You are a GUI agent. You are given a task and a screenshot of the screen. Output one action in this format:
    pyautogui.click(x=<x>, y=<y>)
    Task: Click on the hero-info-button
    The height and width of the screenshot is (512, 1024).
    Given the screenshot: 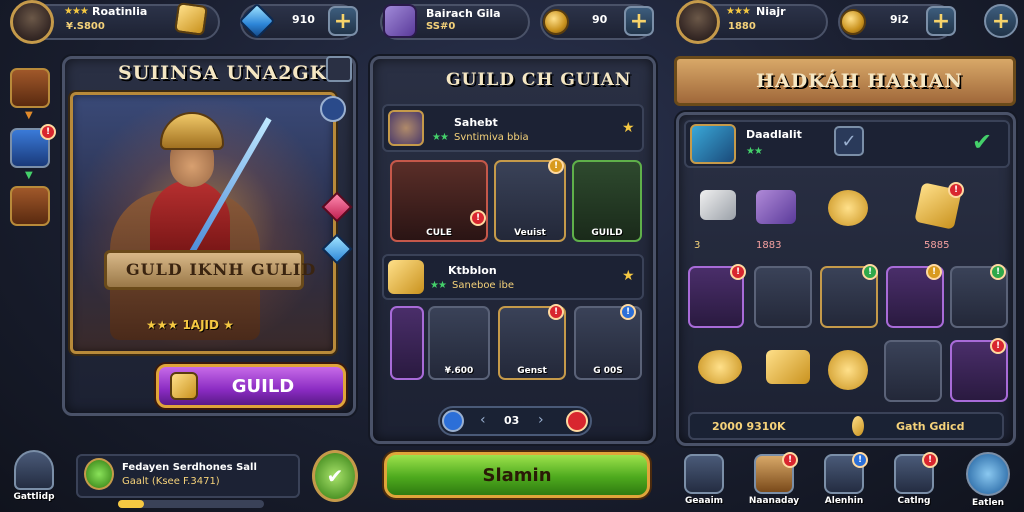 What is the action you would take?
    pyautogui.click(x=333, y=109)
    